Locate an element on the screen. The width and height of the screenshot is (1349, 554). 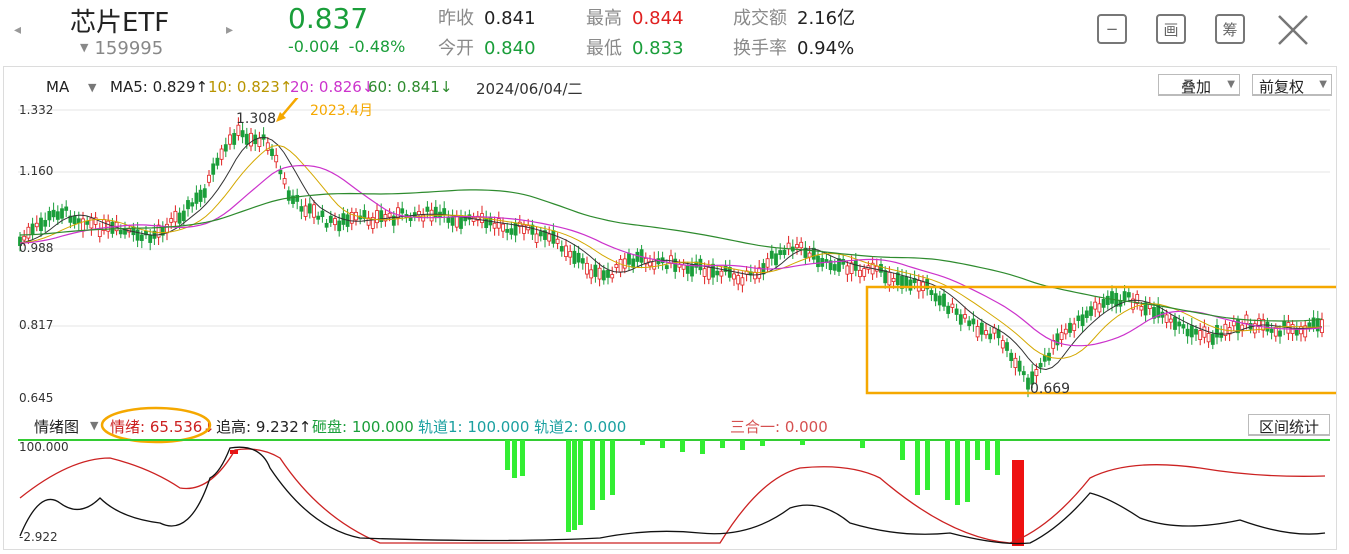
stock-code: ▼ 159995 is located at coordinates (121, 48).